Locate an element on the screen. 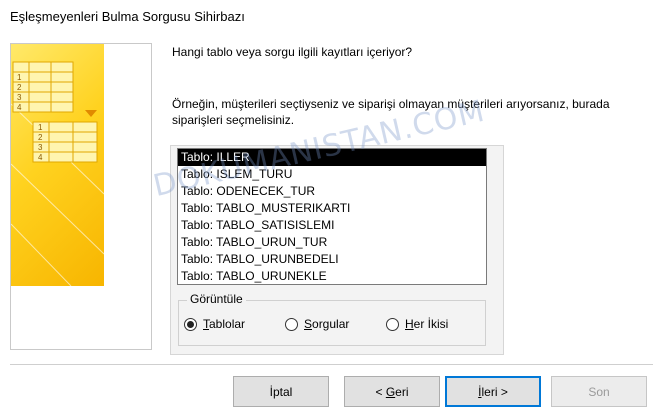 The image size is (663, 418). cancel-button: İptal is located at coordinates (281, 391).